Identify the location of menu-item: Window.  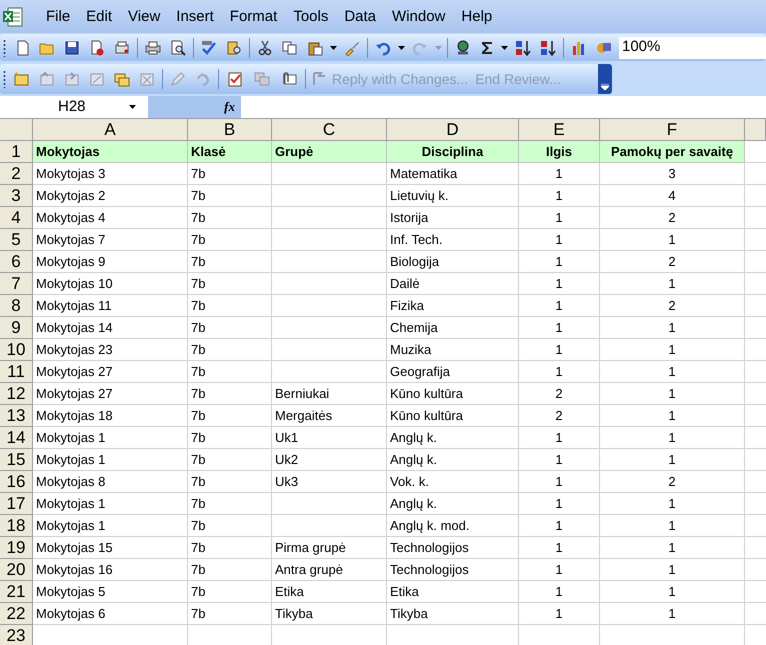
(419, 16).